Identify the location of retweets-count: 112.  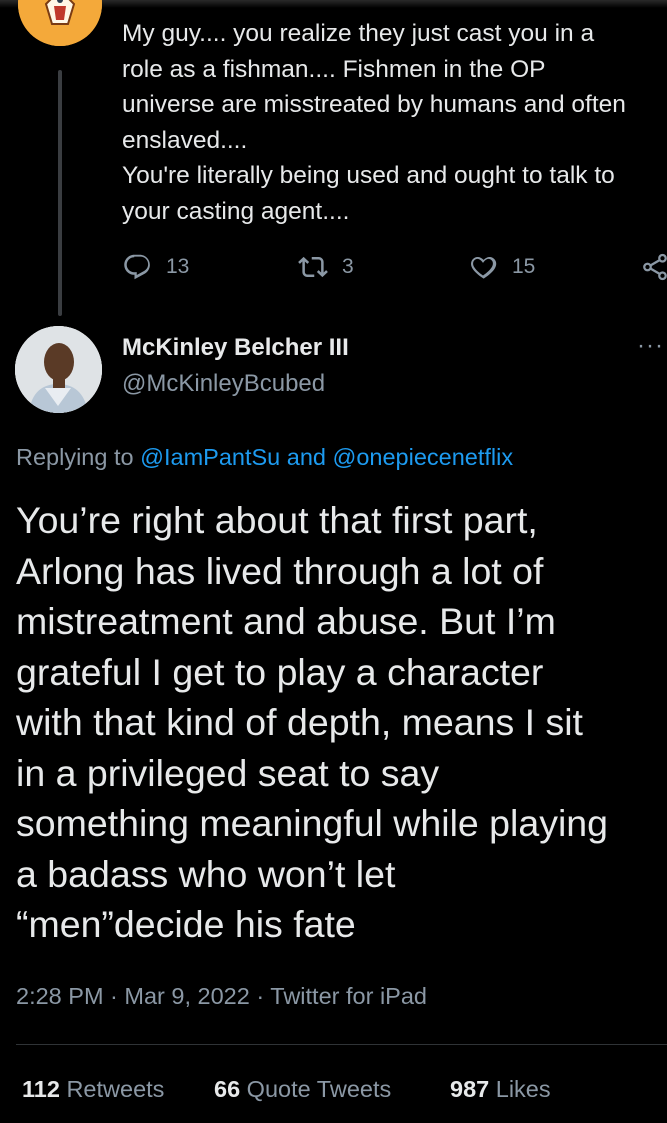
(41, 1089).